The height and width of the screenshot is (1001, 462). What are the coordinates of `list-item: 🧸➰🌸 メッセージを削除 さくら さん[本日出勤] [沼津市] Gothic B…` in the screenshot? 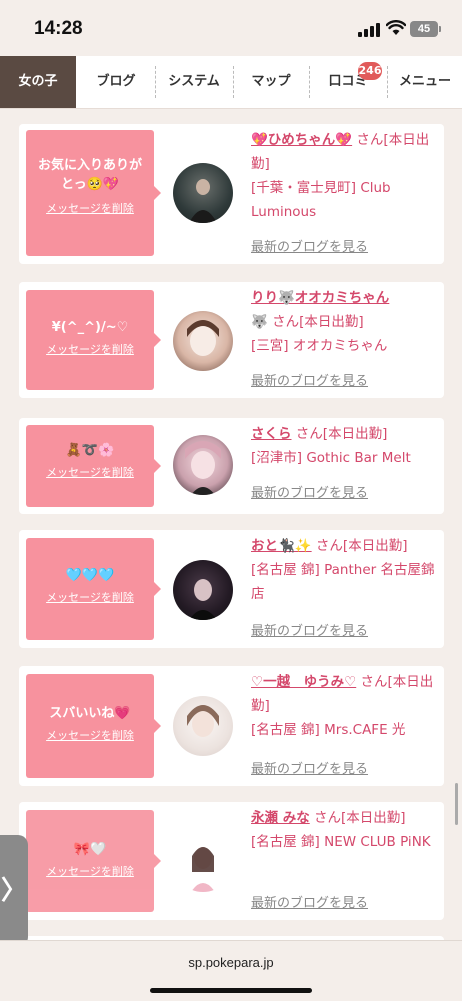 It's located at (231, 466).